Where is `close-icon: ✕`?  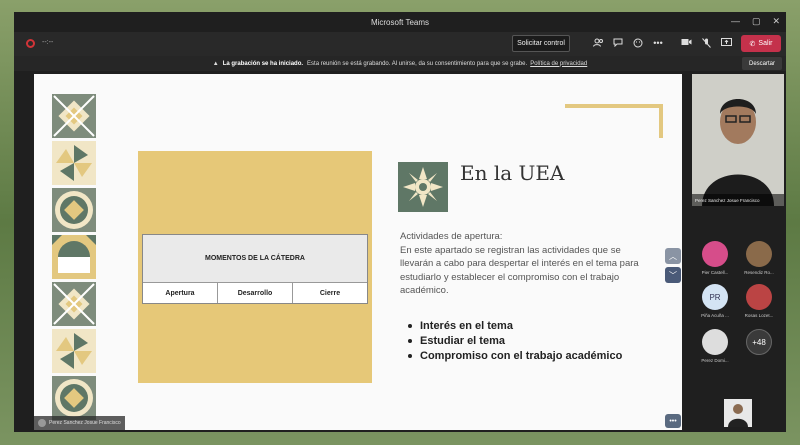 close-icon: ✕ is located at coordinates (776, 21).